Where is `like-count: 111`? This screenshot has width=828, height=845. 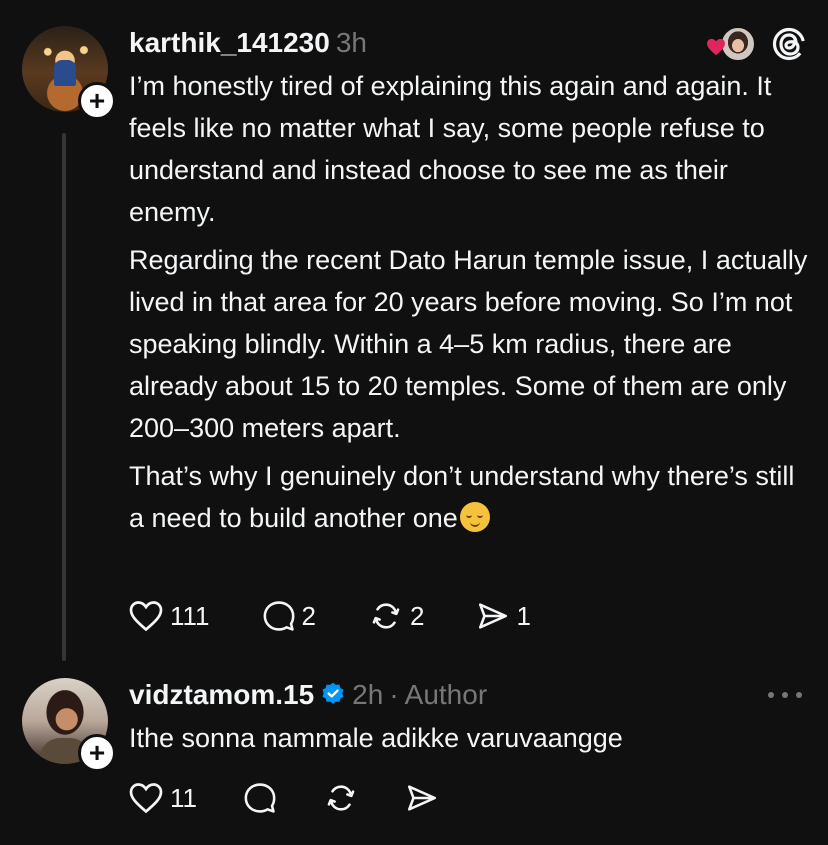
like-count: 111 is located at coordinates (190, 615).